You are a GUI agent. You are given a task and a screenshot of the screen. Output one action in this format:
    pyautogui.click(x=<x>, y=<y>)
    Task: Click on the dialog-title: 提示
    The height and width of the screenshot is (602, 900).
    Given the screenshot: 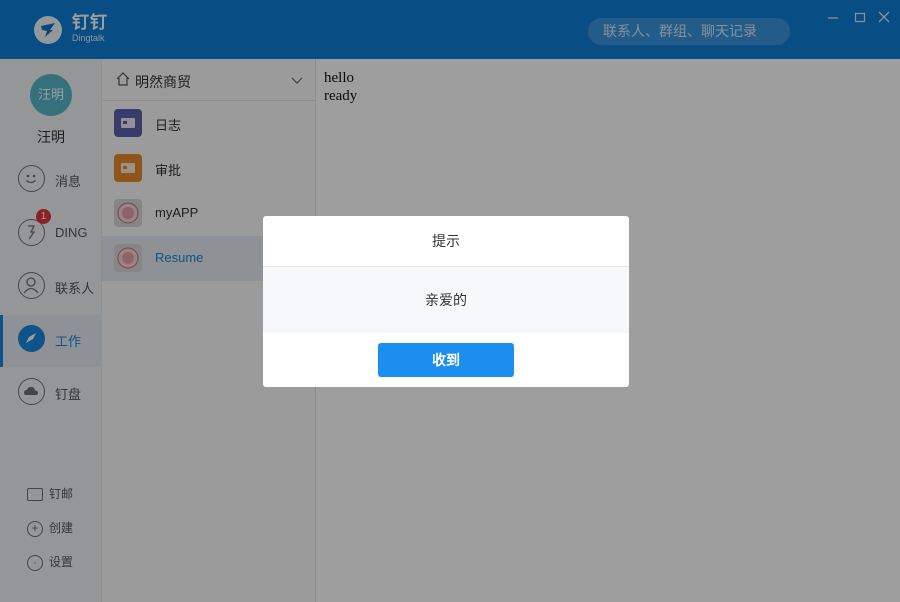 What is the action you would take?
    pyautogui.click(x=446, y=241)
    